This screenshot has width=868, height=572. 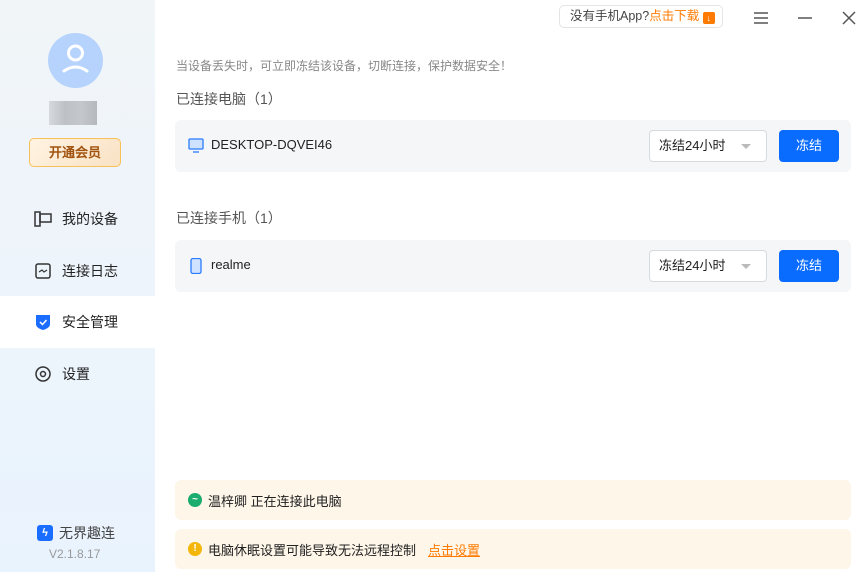 What do you see at coordinates (75, 554) in the screenshot?
I see `version: V2.1.8.17` at bounding box center [75, 554].